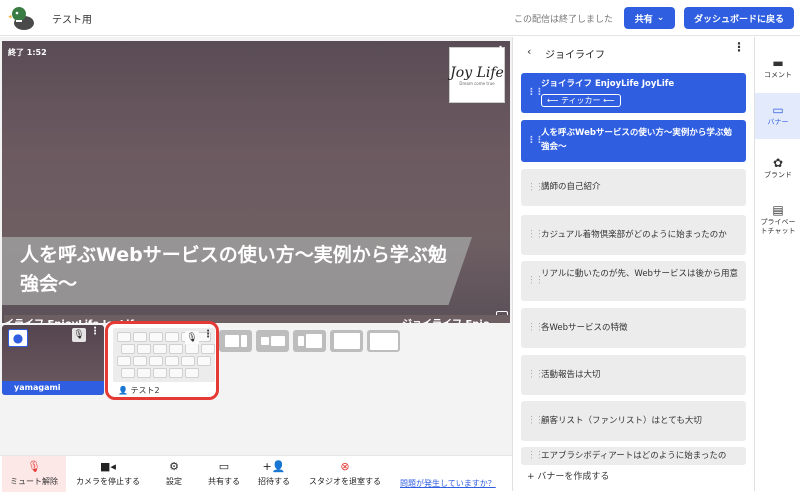 This screenshot has height=492, width=800. I want to click on logo-text: Joy Life, so click(477, 72).